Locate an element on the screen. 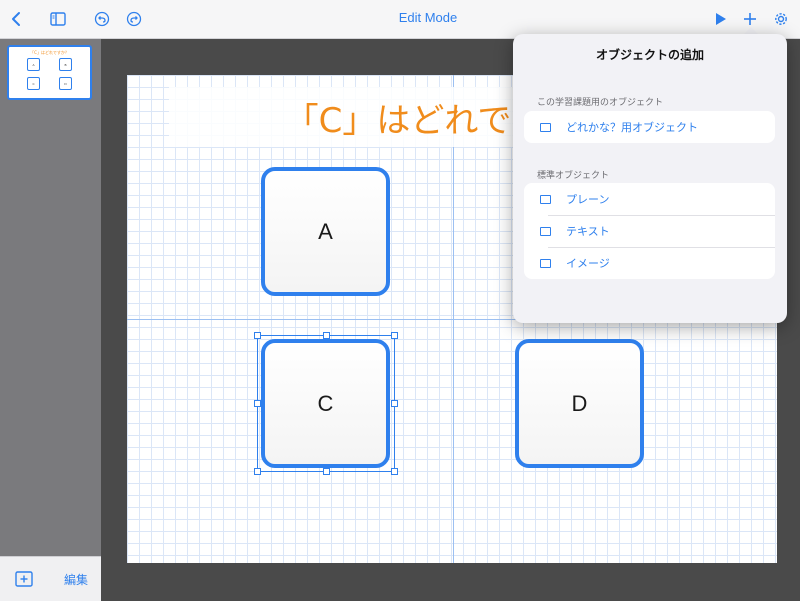 The width and height of the screenshot is (800, 601). add-text-object-item: テキスト is located at coordinates (649, 231).